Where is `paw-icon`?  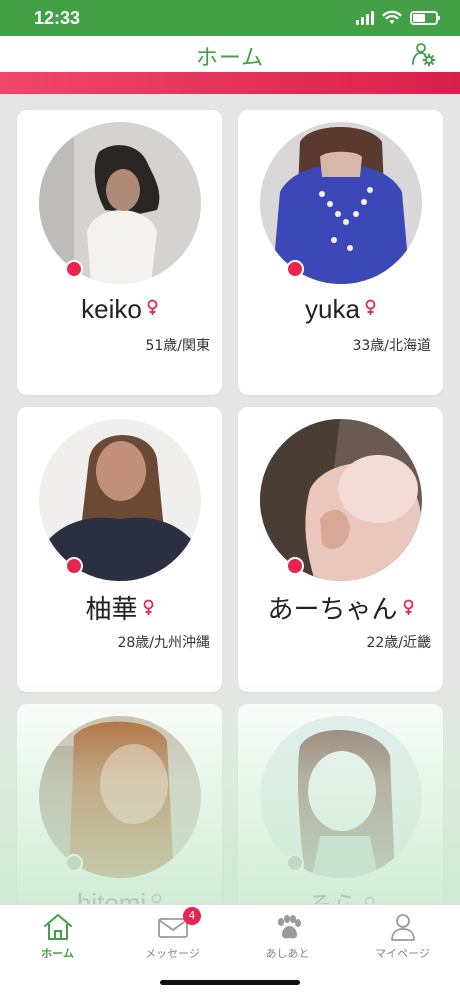
paw-icon is located at coordinates (288, 927).